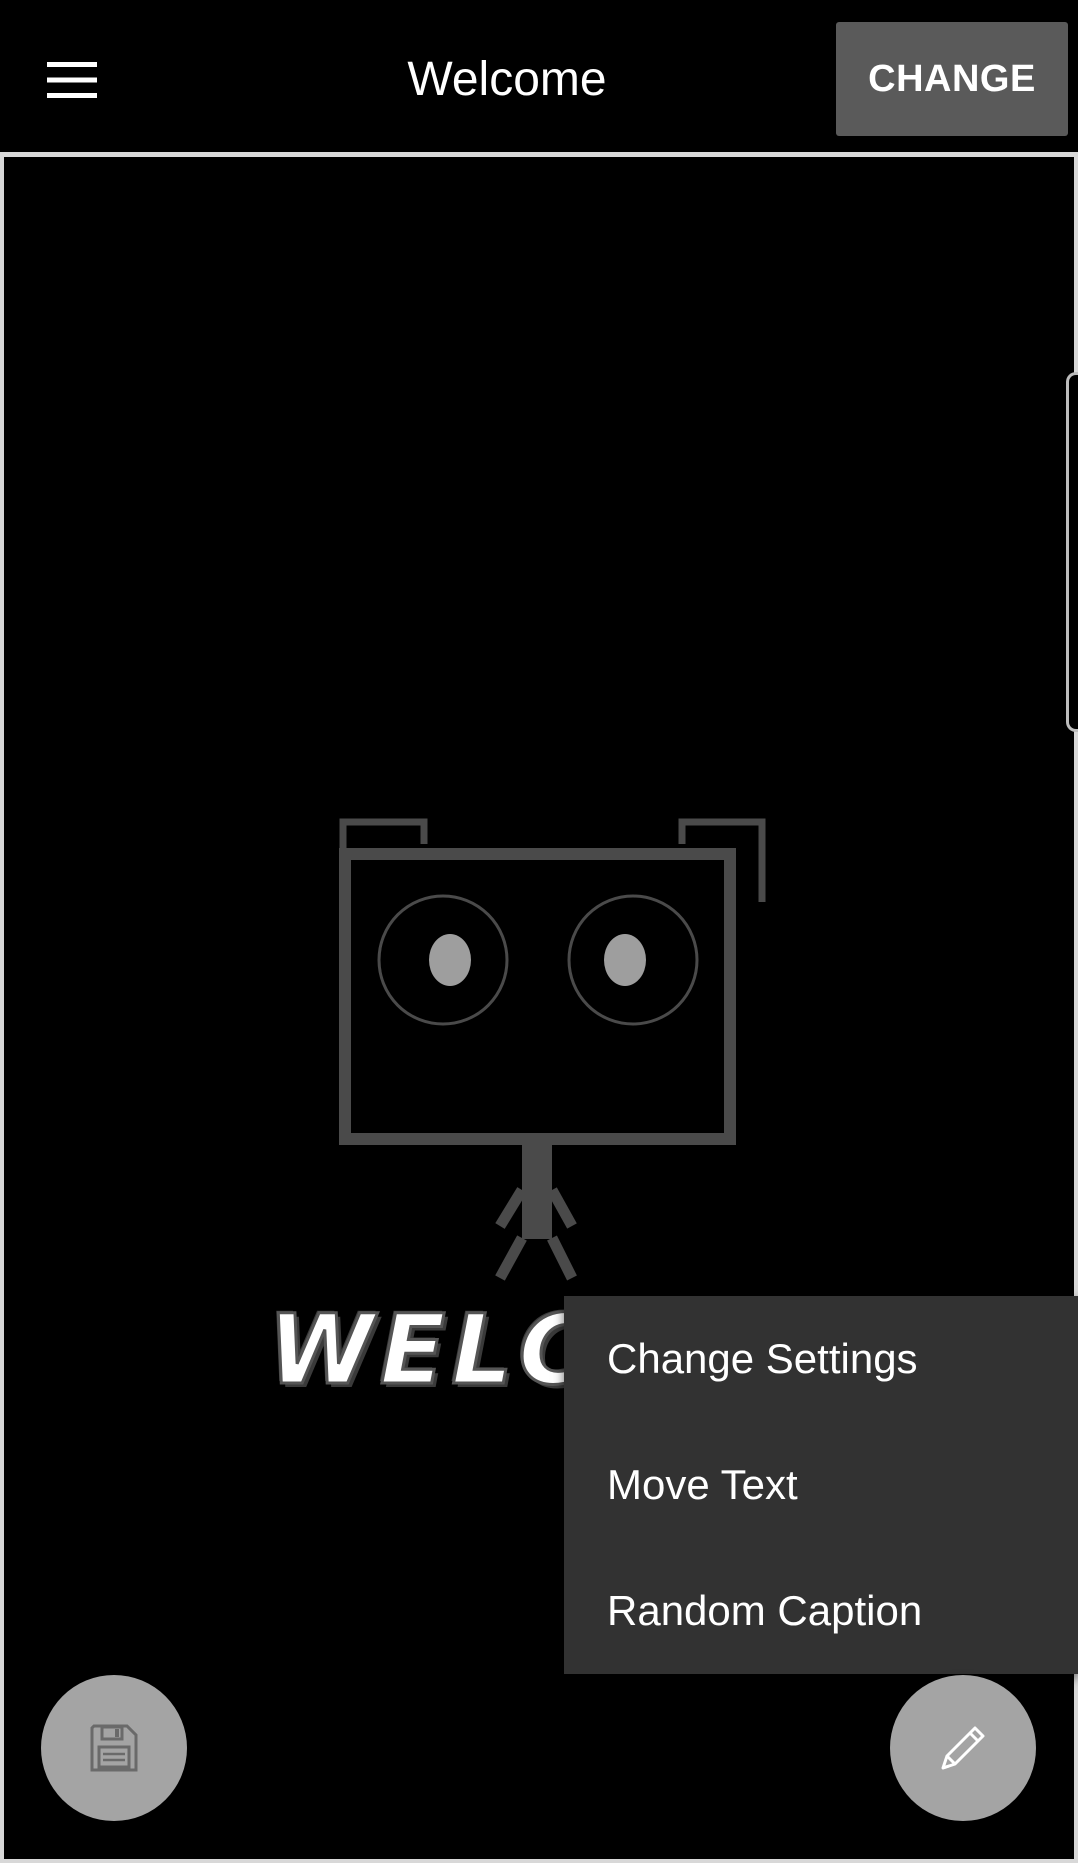 The width and height of the screenshot is (1078, 1863). Describe the element at coordinates (552, 1049) in the screenshot. I see `robot-logo-icon` at that location.